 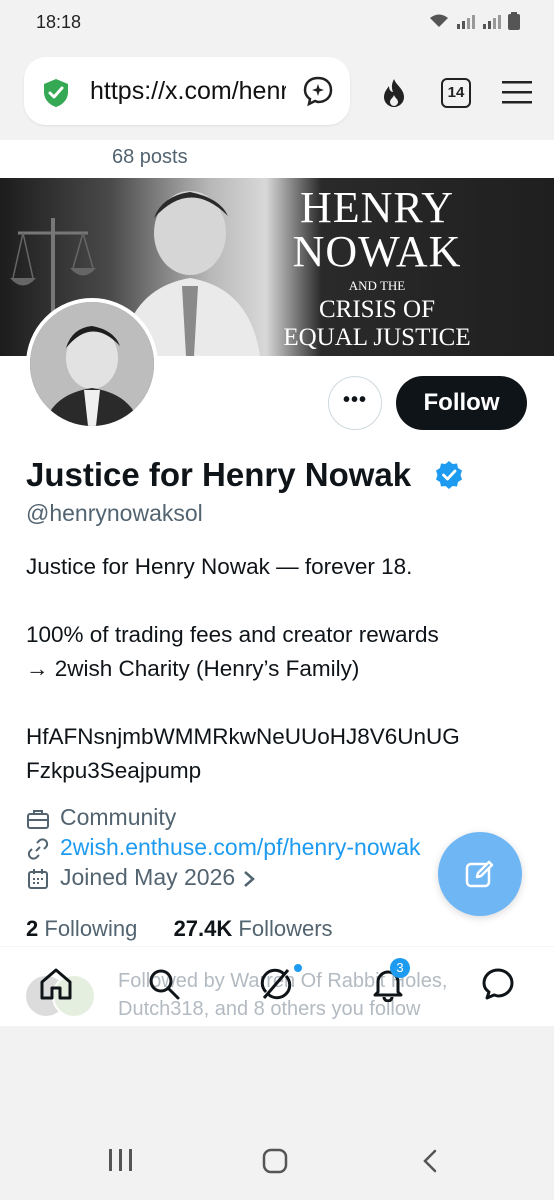 I want to click on joined-label: Joined May 2026, so click(x=147, y=877).